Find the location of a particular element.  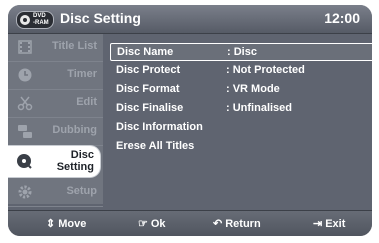

clock: 12:00 is located at coordinates (342, 18).